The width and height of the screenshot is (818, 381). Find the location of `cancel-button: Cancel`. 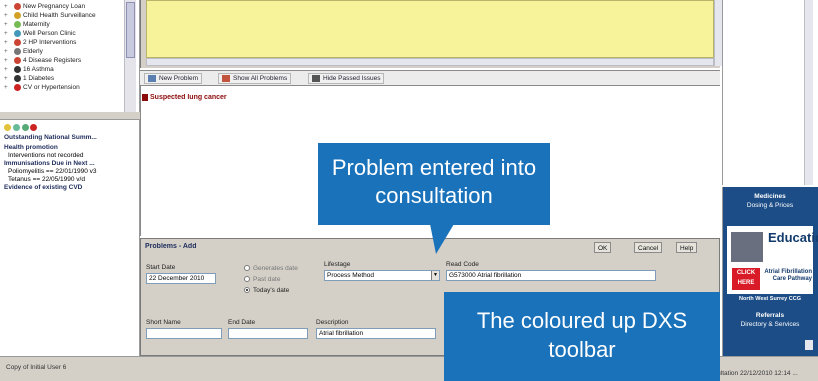

cancel-button: Cancel is located at coordinates (648, 247).